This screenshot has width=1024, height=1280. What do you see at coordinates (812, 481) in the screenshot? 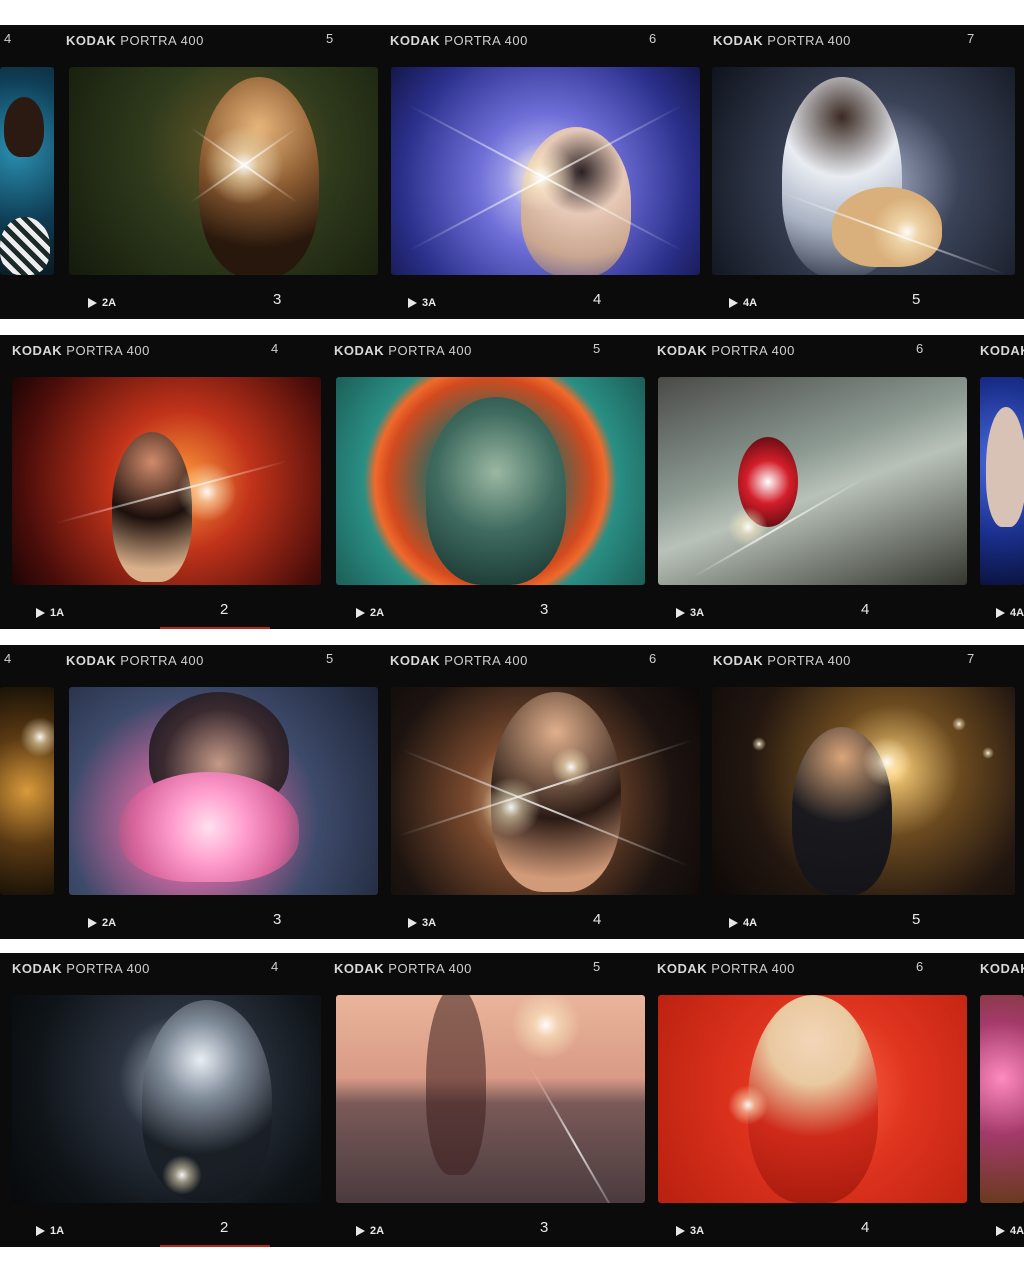
I see `photo-vintage-car-tail` at bounding box center [812, 481].